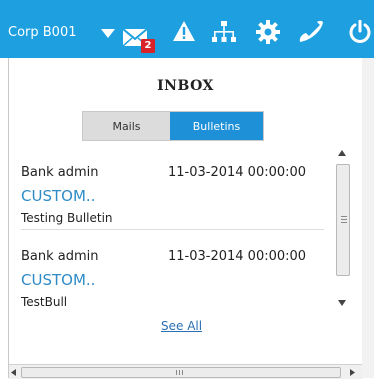  What do you see at coordinates (44, 302) in the screenshot?
I see `item-body: TestBull` at bounding box center [44, 302].